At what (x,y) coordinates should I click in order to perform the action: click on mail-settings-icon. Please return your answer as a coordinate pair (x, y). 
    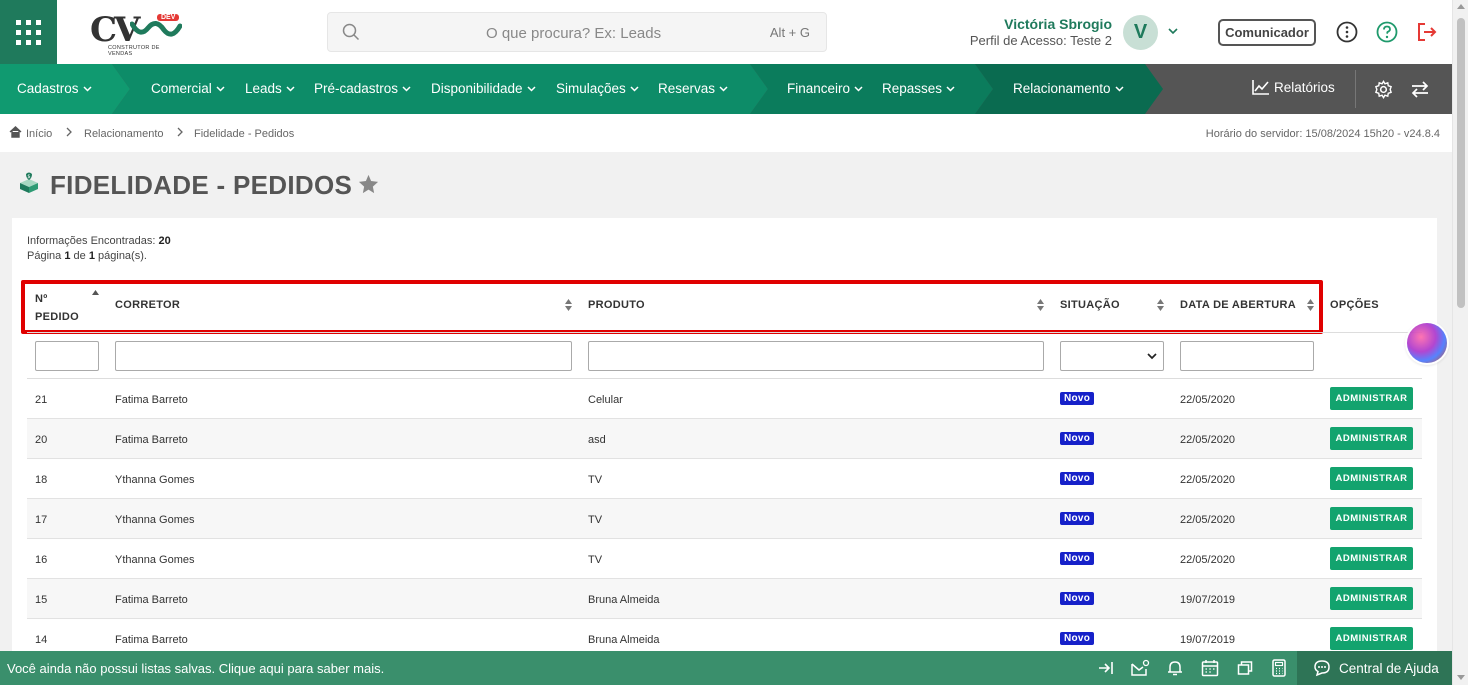
    Looking at the image, I should click on (1140, 668).